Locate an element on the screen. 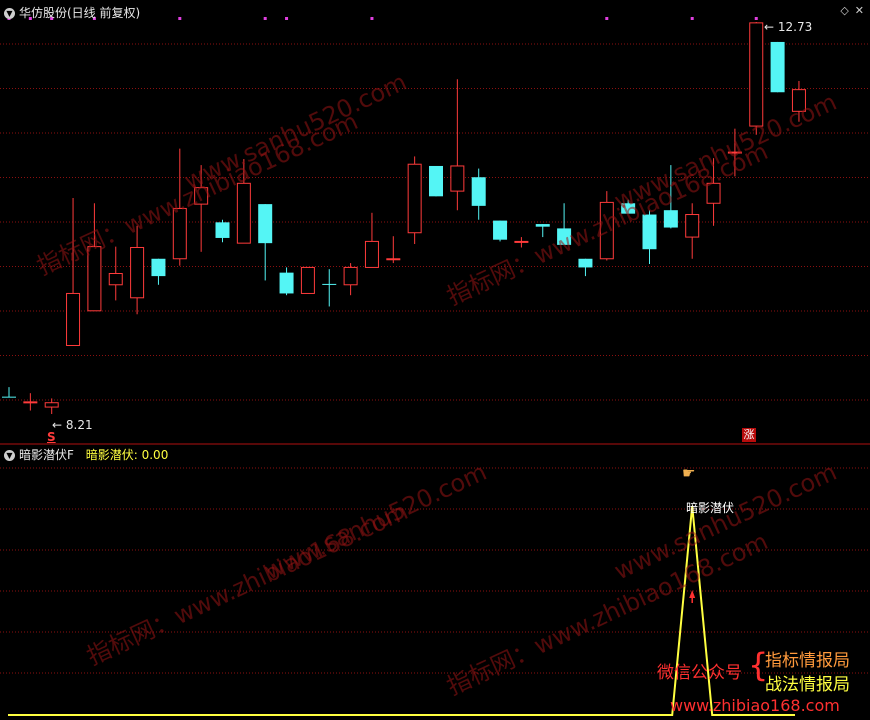 This screenshot has width=870, height=720. close-icon: ✕ is located at coordinates (859, 10).